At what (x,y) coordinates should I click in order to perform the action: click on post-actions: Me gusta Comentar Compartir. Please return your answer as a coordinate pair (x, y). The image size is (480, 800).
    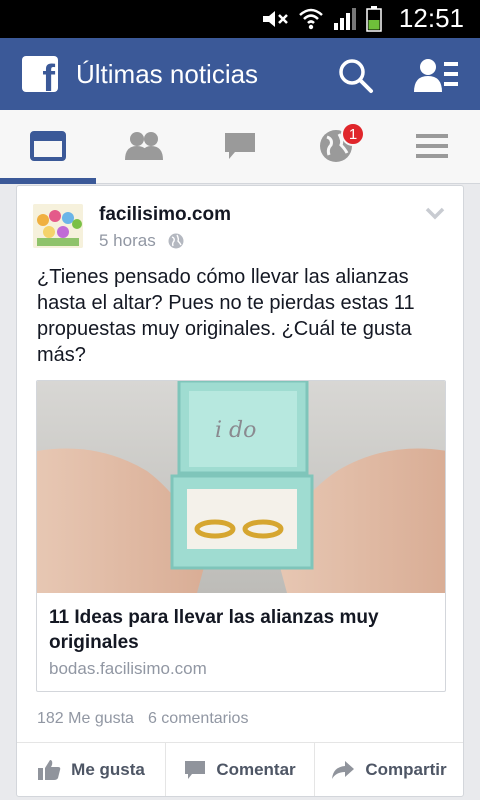
    Looking at the image, I should click on (240, 769).